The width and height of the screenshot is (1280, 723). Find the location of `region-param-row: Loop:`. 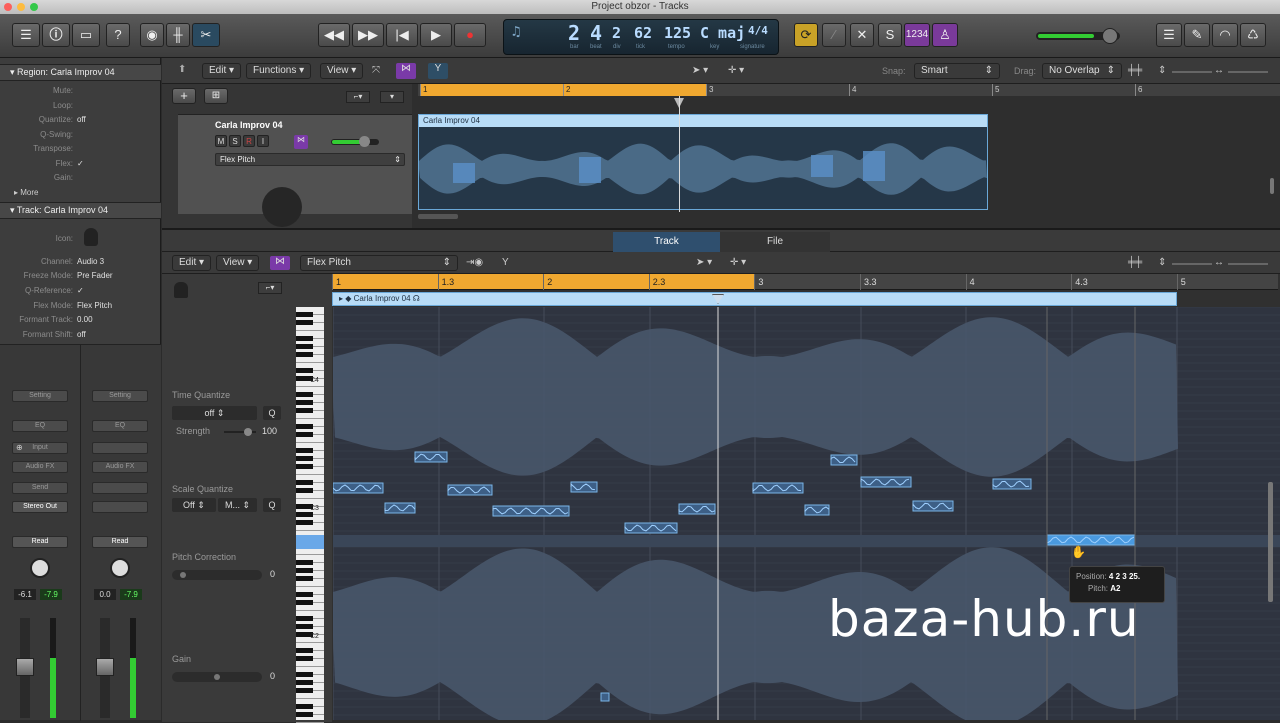

region-param-row: Loop: is located at coordinates (80, 106).